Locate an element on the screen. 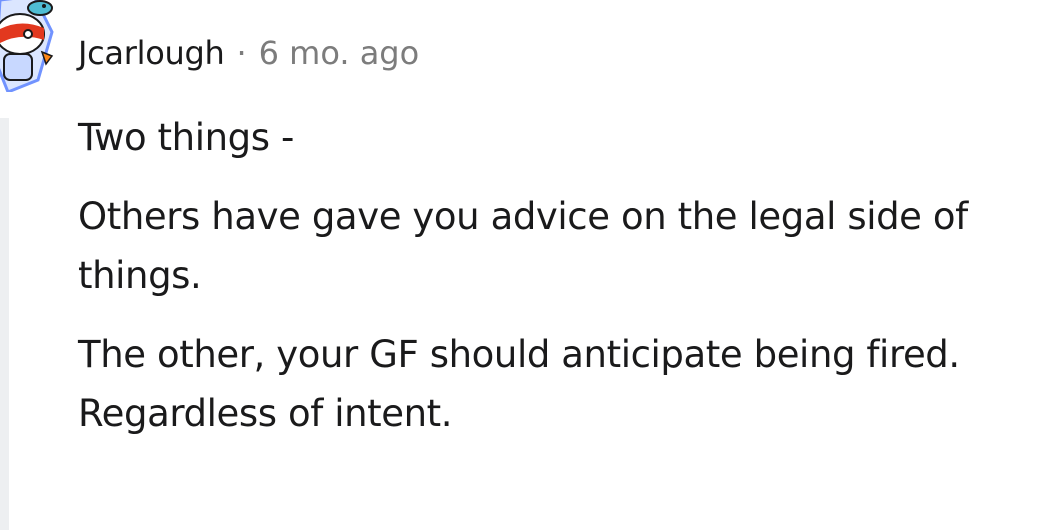 The image size is (1055, 530). comment-paragraph: Two things - is located at coordinates (186, 137).